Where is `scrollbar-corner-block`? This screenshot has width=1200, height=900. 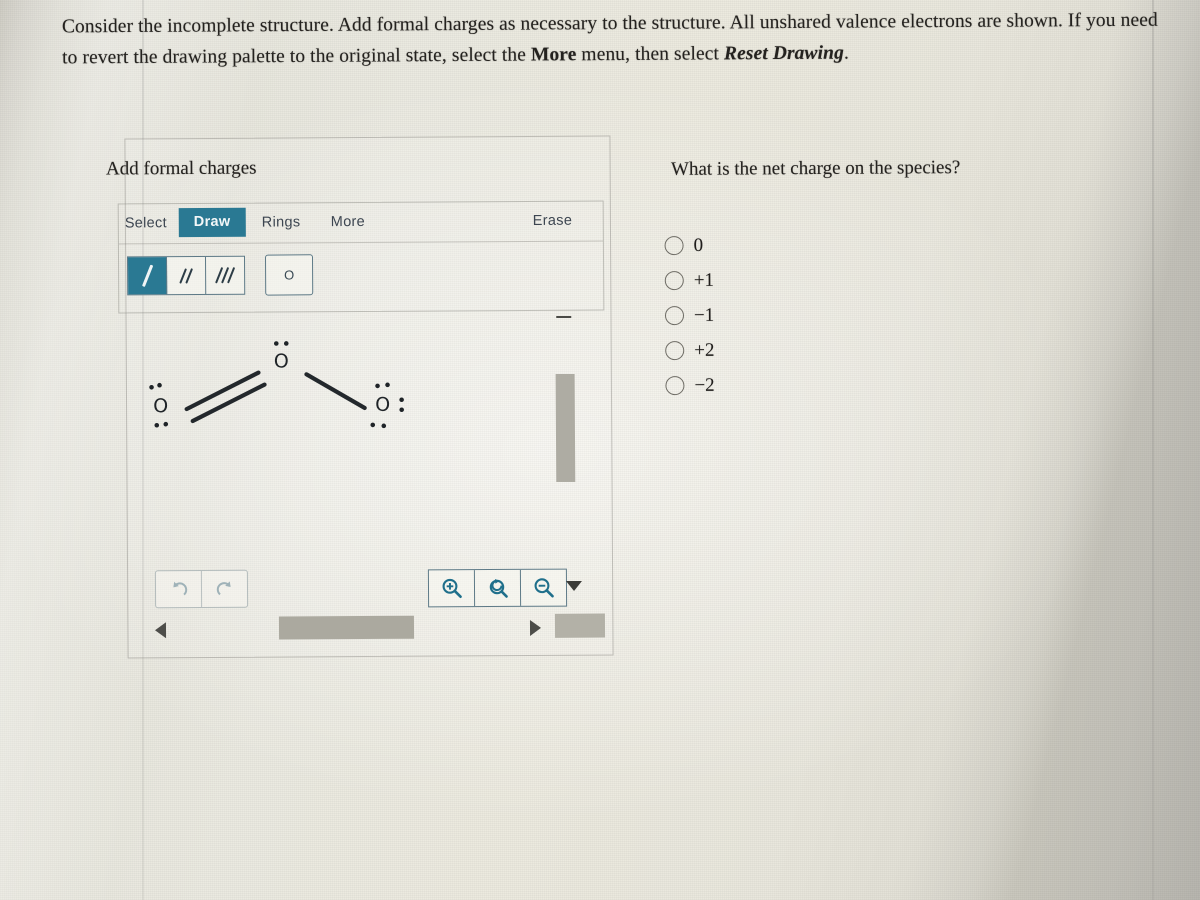 scrollbar-corner-block is located at coordinates (580, 625).